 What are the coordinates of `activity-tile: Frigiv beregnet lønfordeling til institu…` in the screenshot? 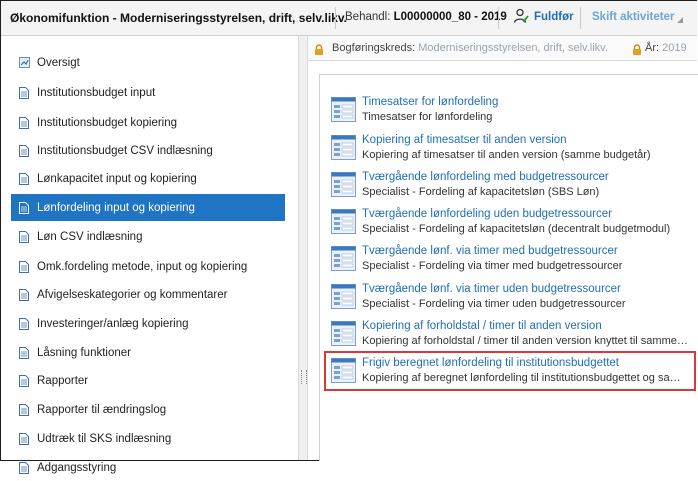 It's located at (510, 371).